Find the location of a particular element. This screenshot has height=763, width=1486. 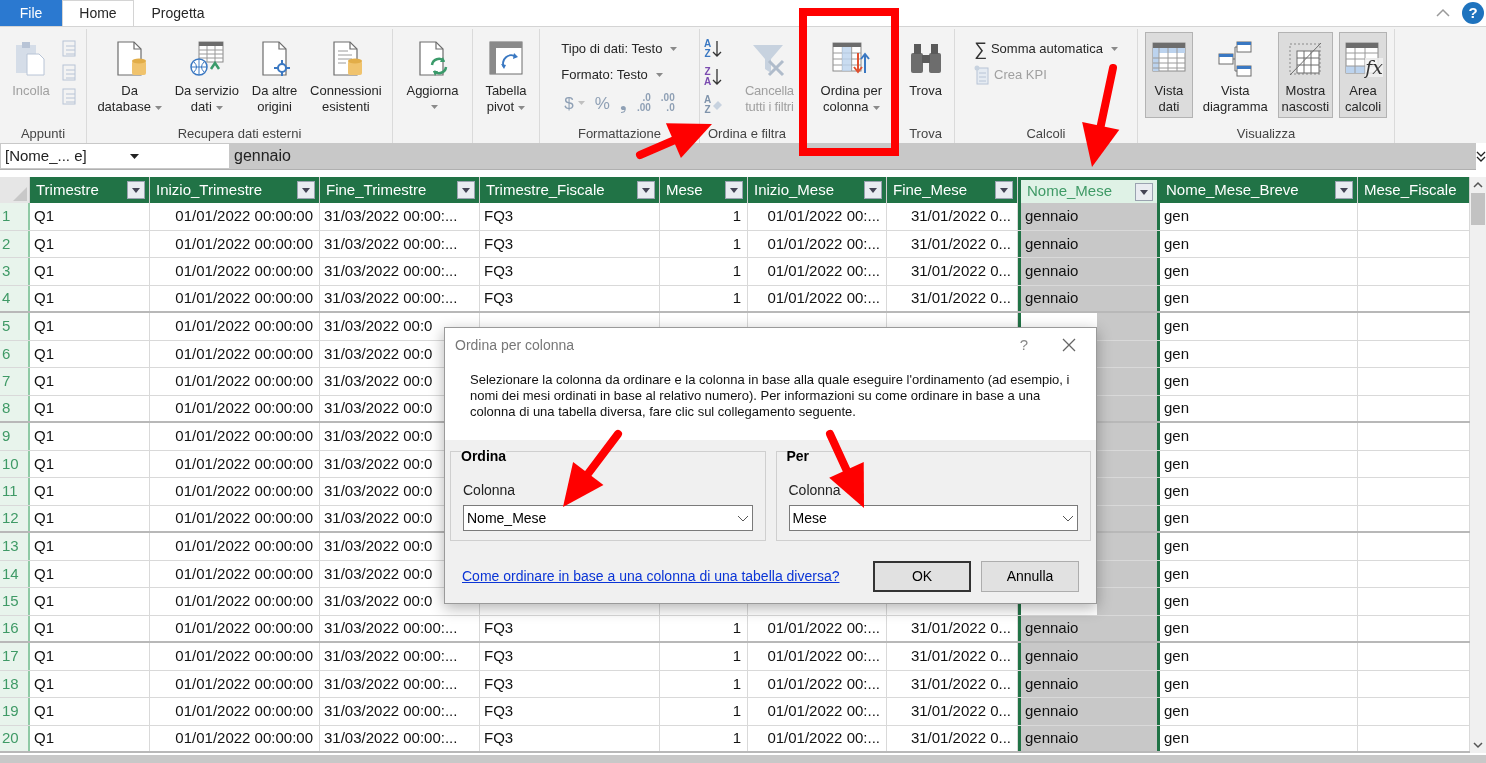

help-button: ? is located at coordinates (1024, 345).